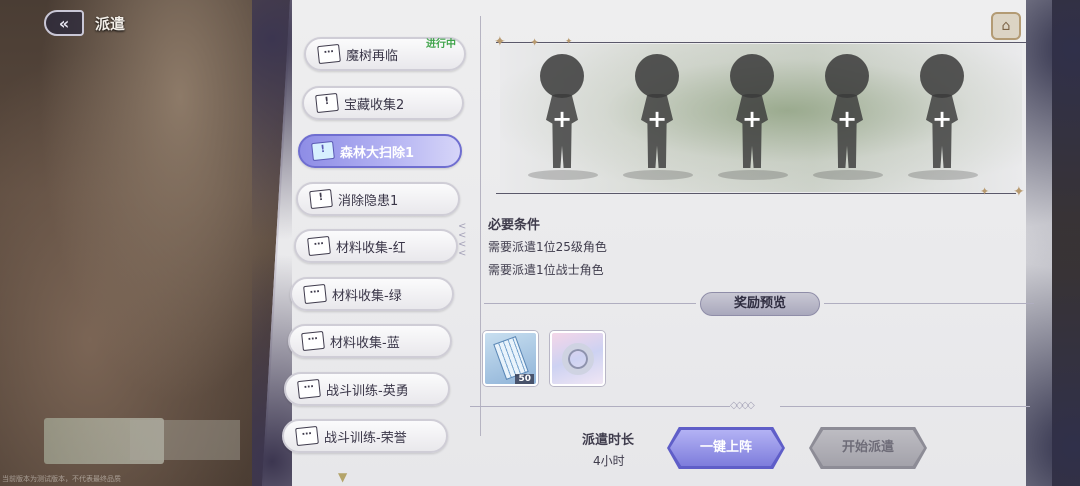 This screenshot has width=1080, height=486. Describe the element at coordinates (547, 247) in the screenshot. I see `requirement-item: 需要派遣1位25级角色` at that location.